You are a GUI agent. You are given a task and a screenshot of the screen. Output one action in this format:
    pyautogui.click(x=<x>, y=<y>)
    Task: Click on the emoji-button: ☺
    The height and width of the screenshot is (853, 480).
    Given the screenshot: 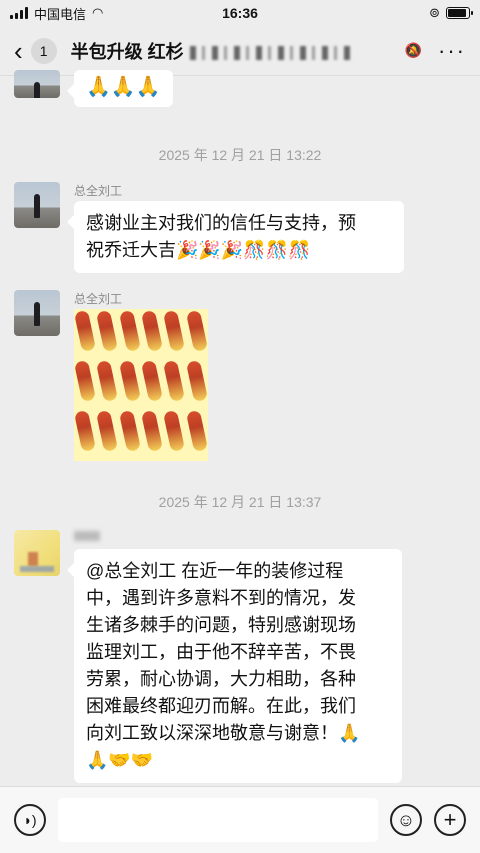 What is the action you would take?
    pyautogui.click(x=406, y=820)
    